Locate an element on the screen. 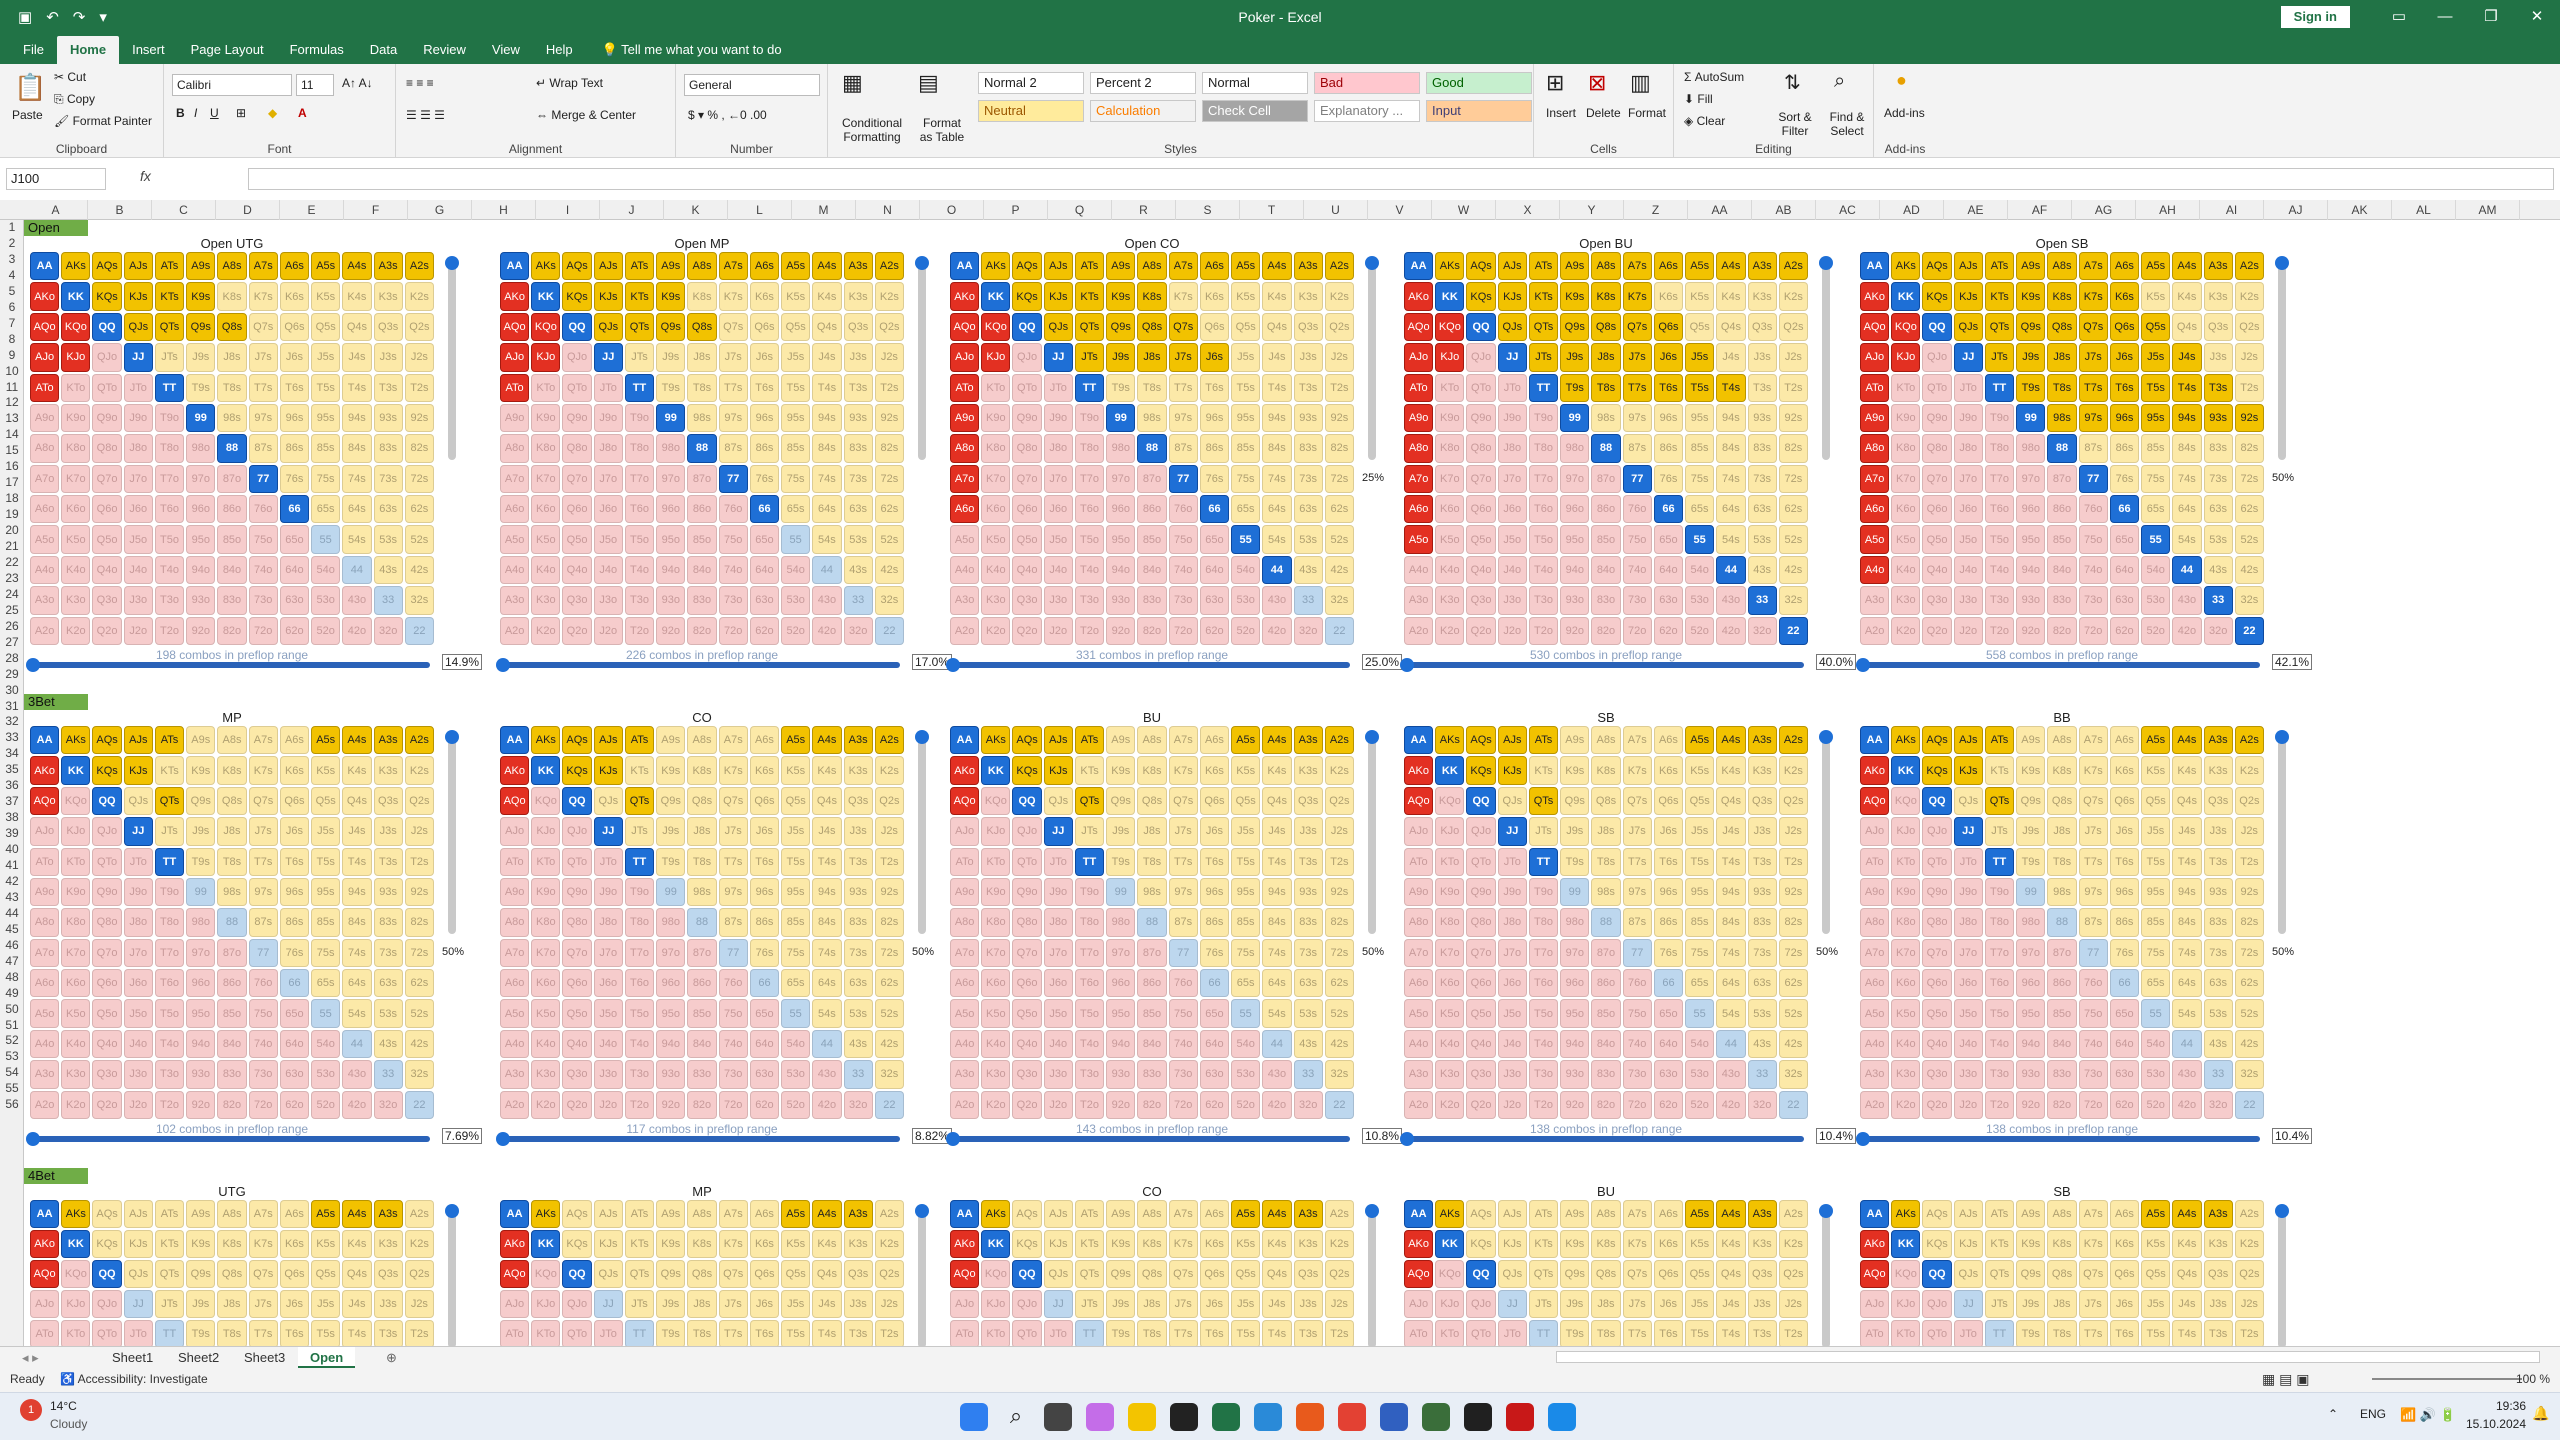 This screenshot has height=1440, width=2560. paste-icon: 📋 is located at coordinates (30, 87).